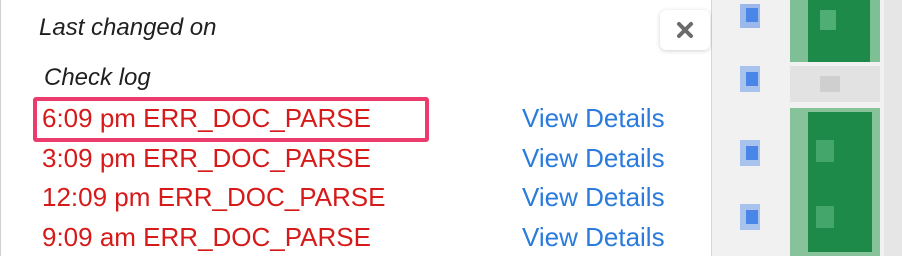 The width and height of the screenshot is (902, 256). I want to click on log-entry: 12:09 pm ERR_DOC_PARSE View Details, so click(357, 197).